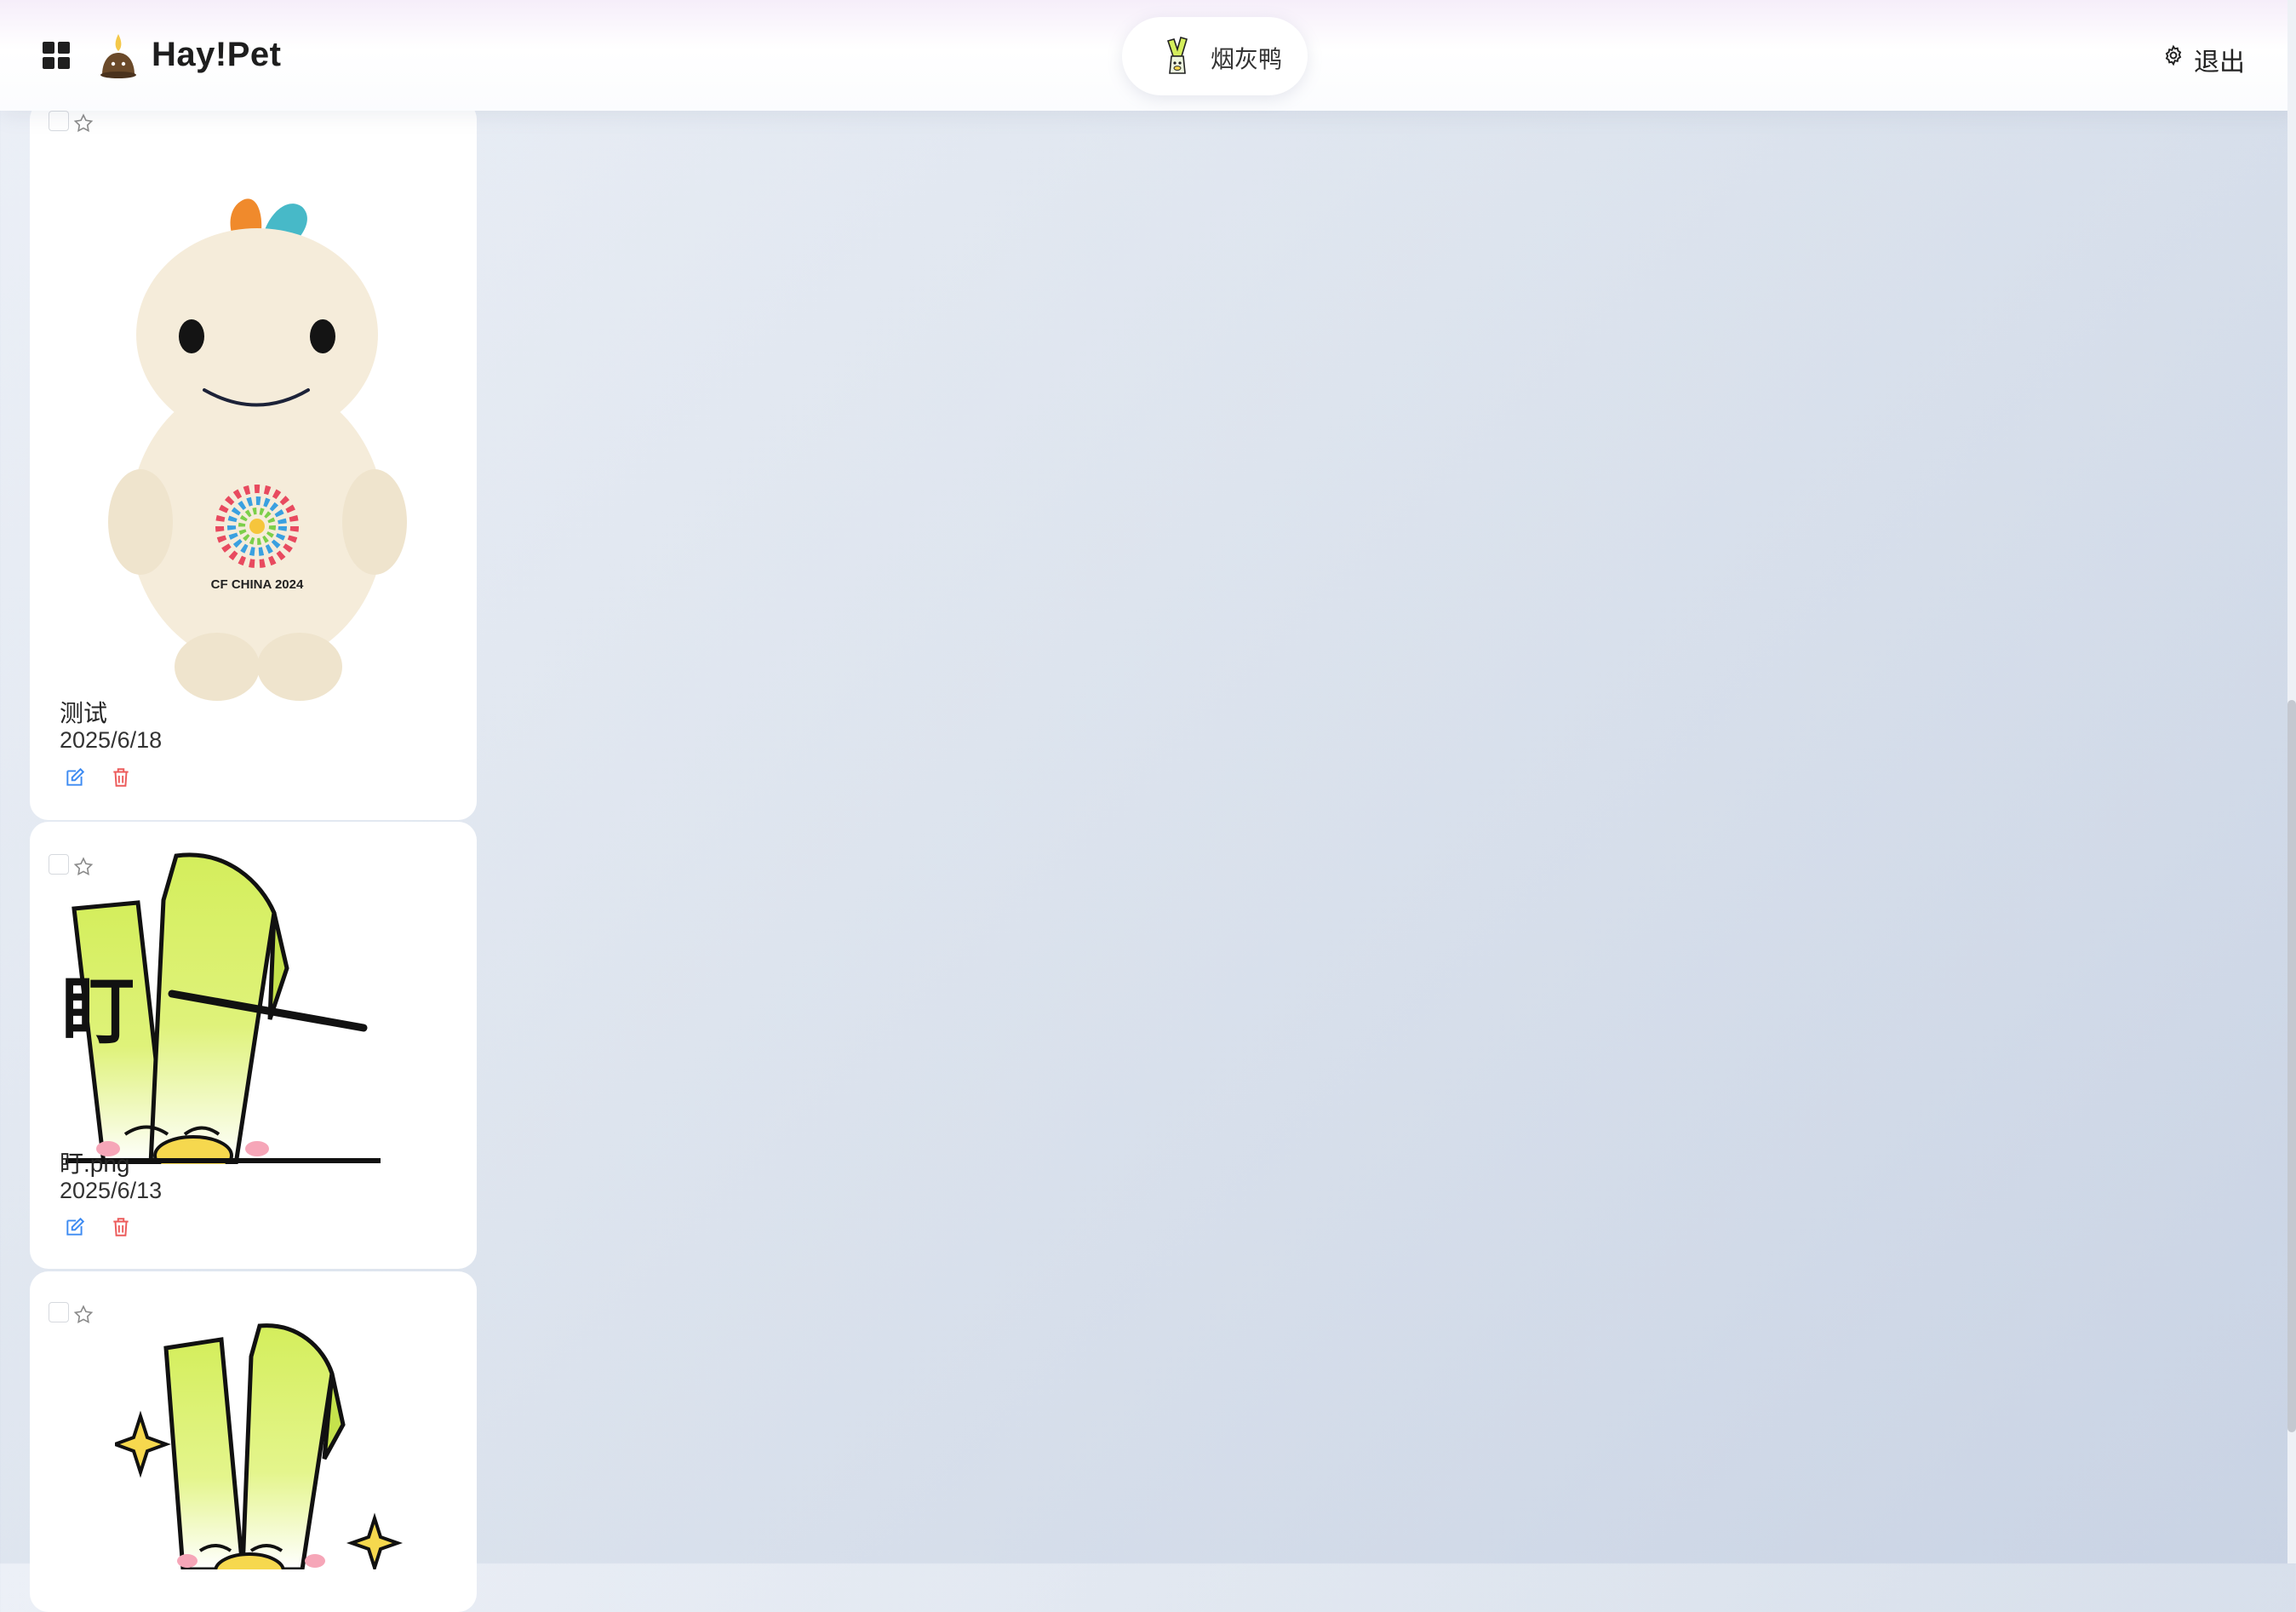  I want to click on scrollbar-thumb, so click(2291, 1066).